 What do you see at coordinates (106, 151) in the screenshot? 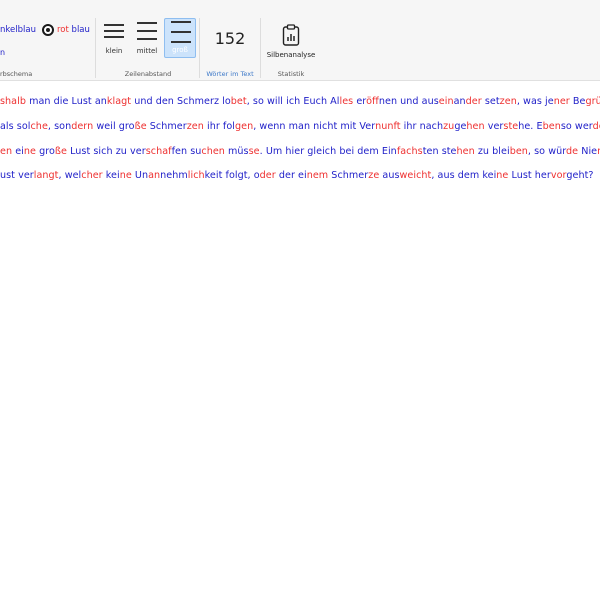
I see `syllable-segment: Lust sich zu ver` at bounding box center [106, 151].